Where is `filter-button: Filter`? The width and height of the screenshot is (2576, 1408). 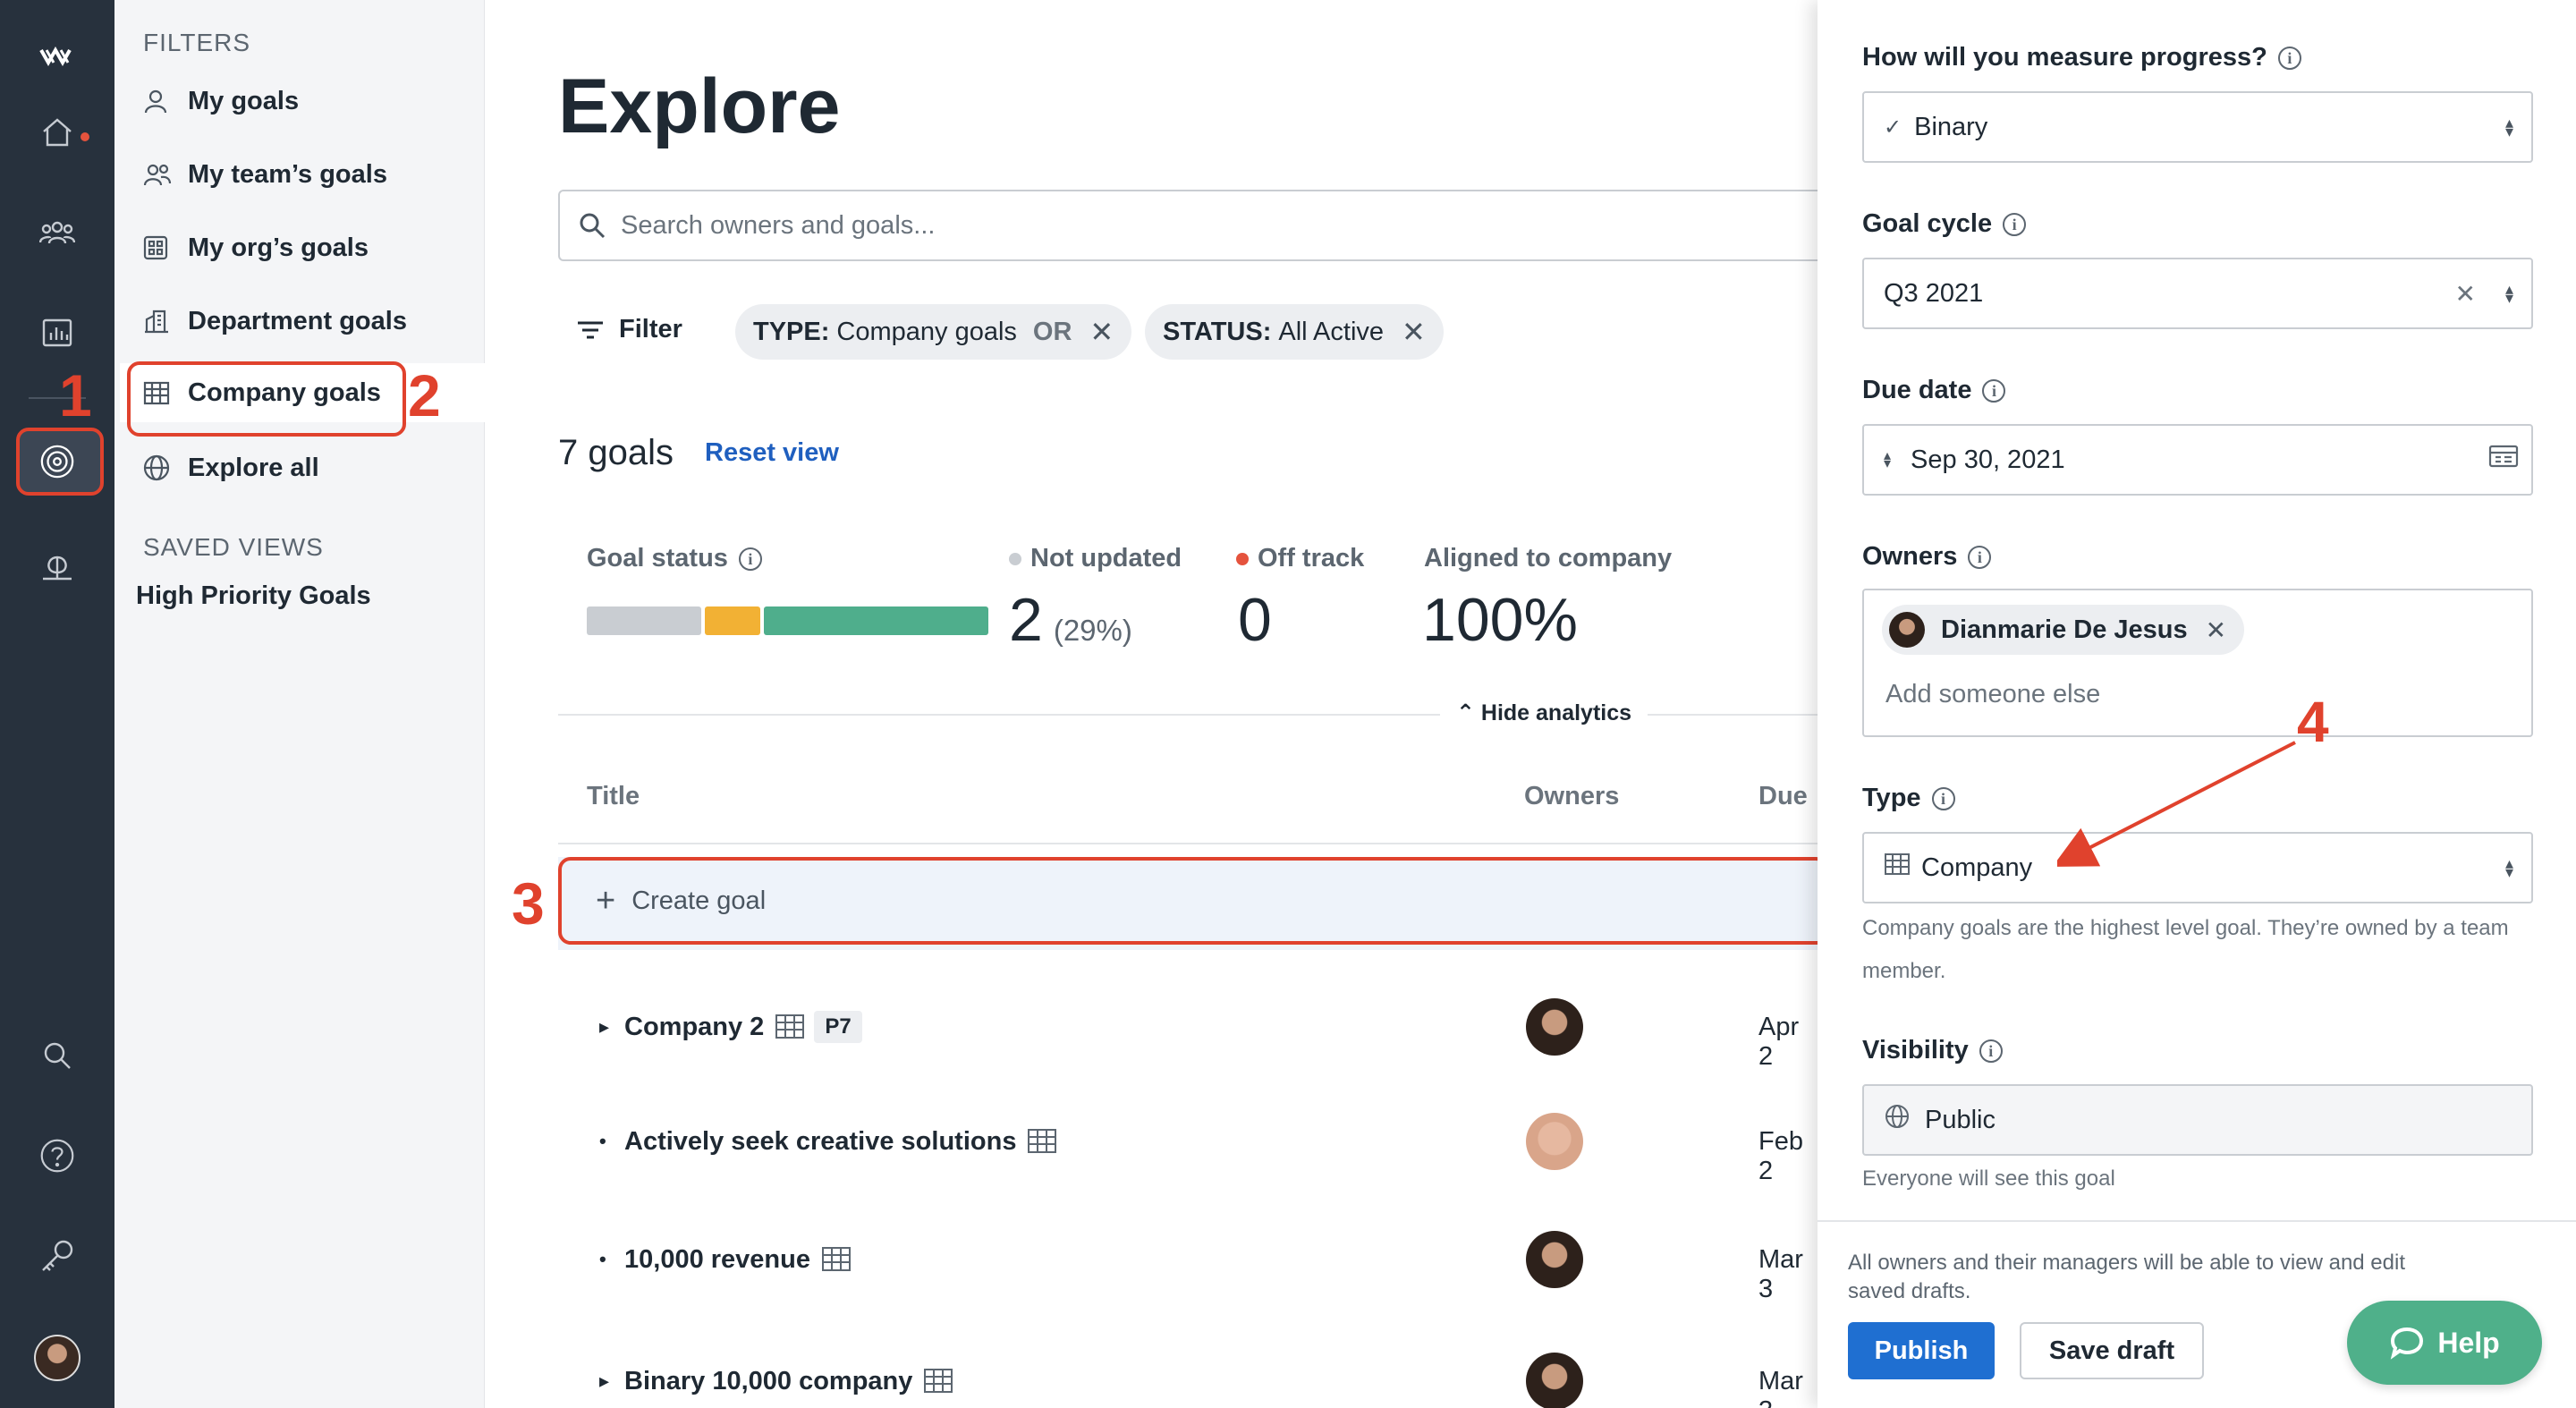 filter-button: Filter is located at coordinates (629, 329).